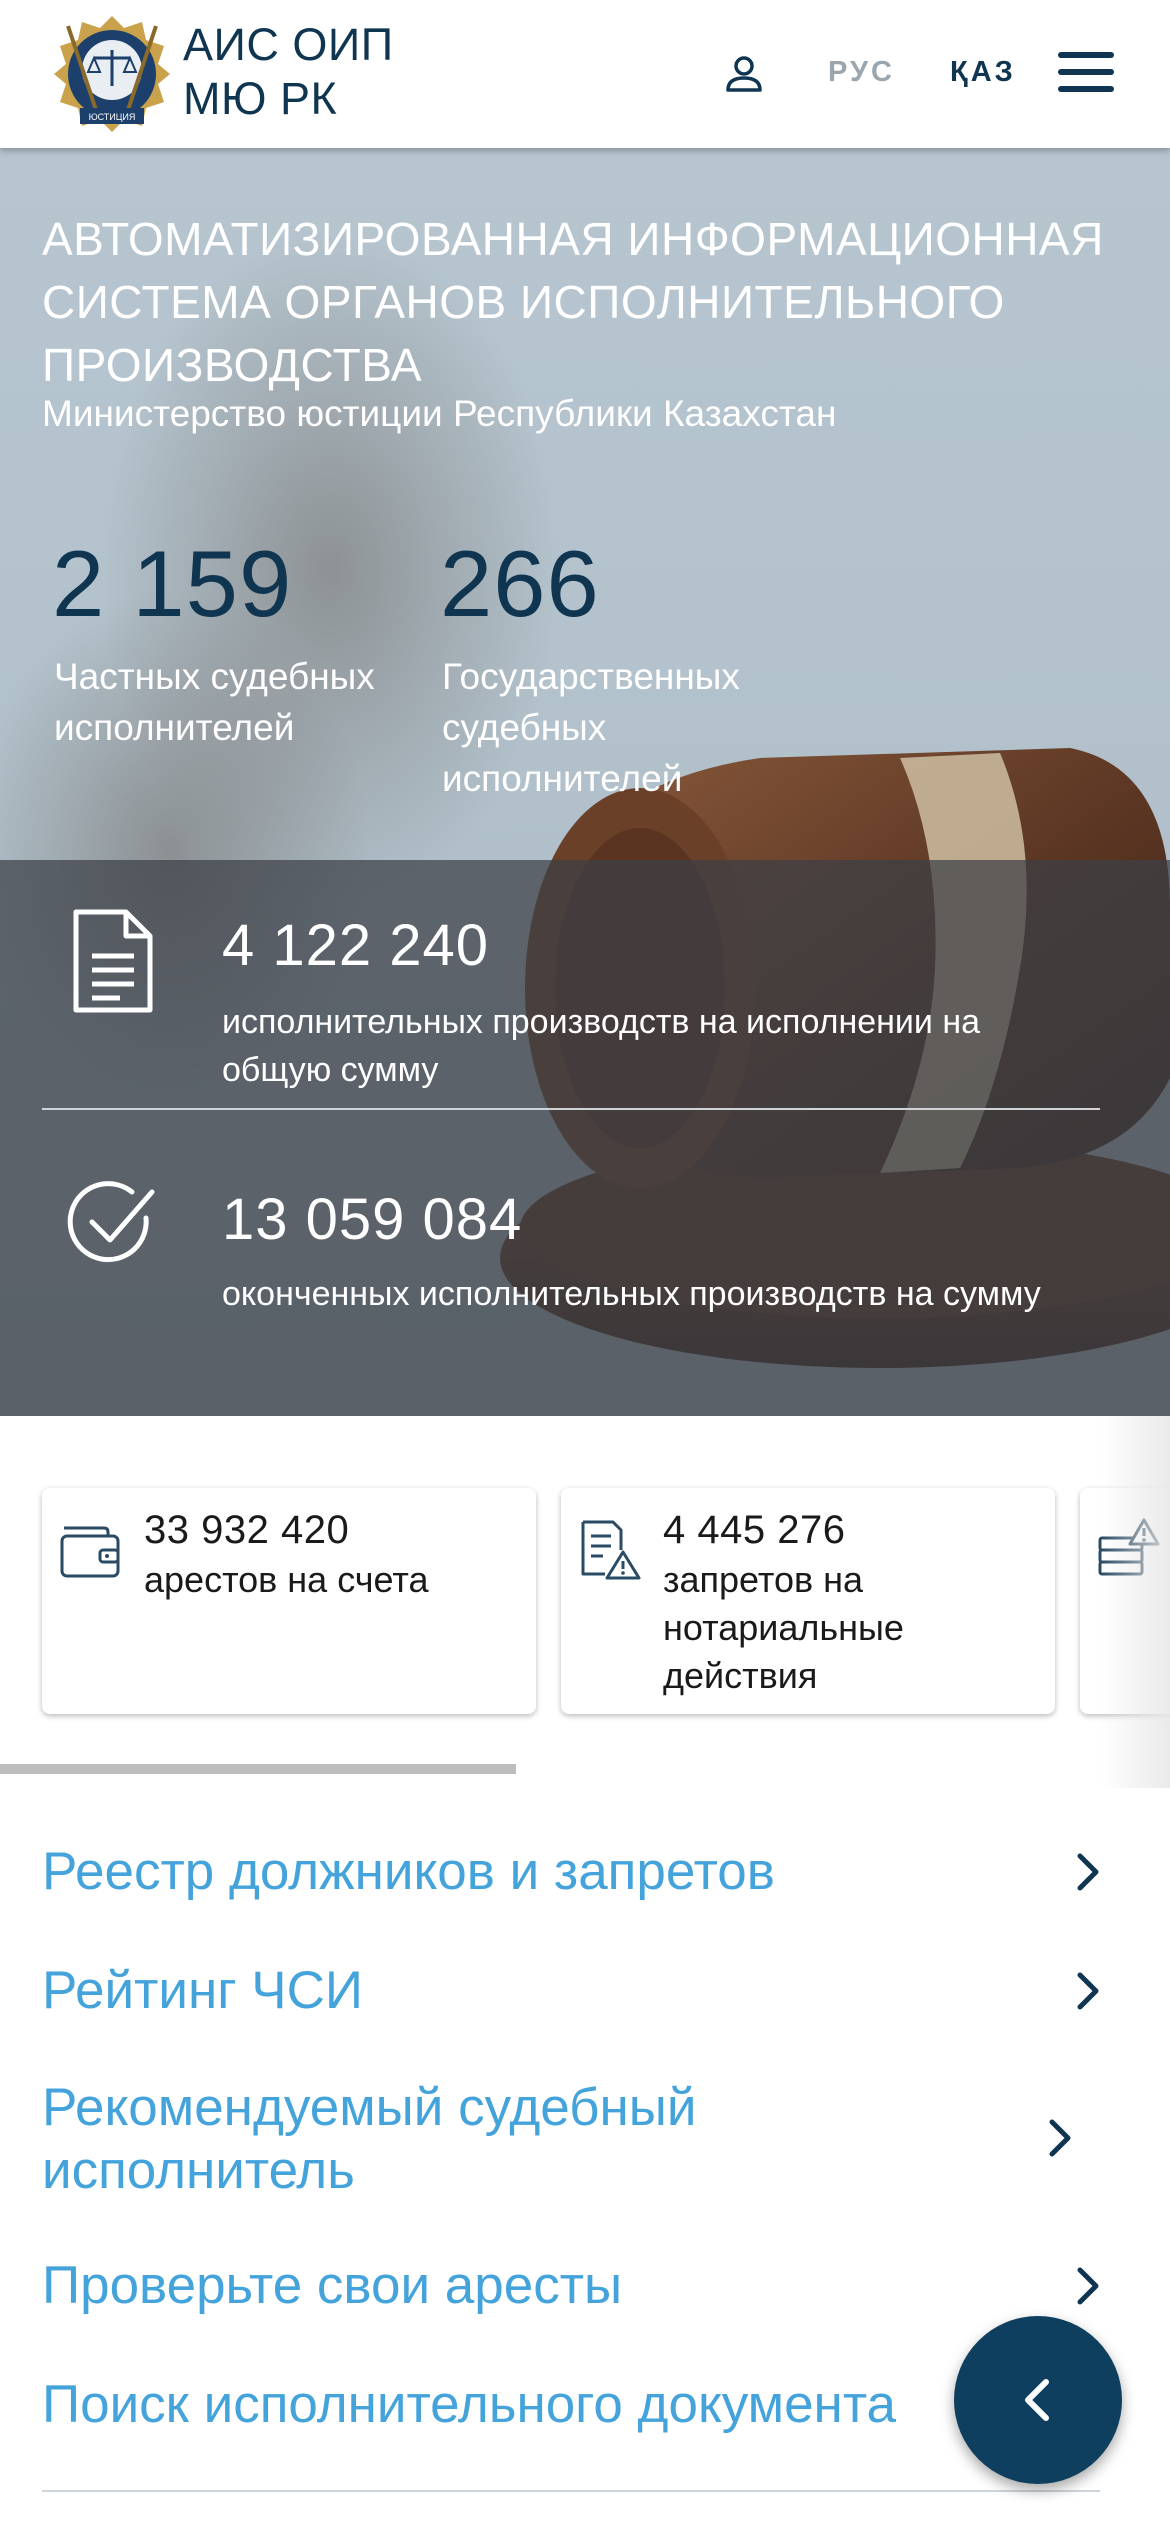 This screenshot has height=2532, width=1170. Describe the element at coordinates (112, 74) in the screenshot. I see `justice-emblem-icon: ЮСТИЦИЯ` at that location.